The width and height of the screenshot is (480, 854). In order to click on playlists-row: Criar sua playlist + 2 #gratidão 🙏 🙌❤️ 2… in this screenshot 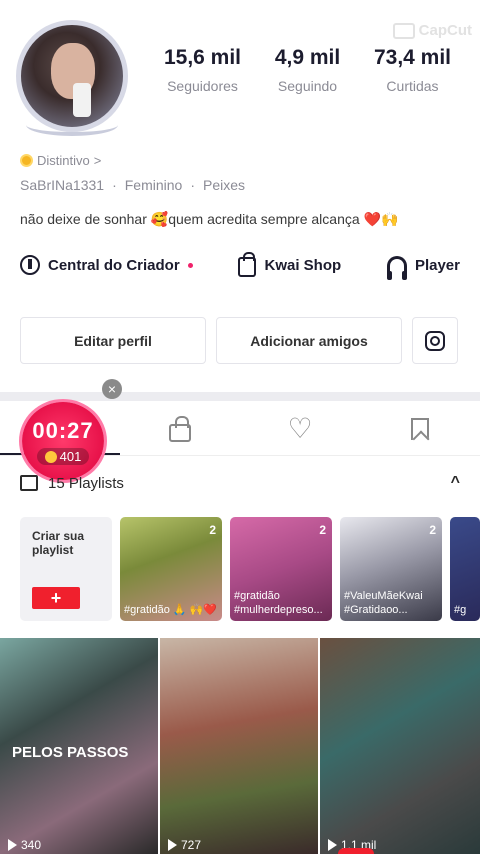, I will do `click(250, 569)`.